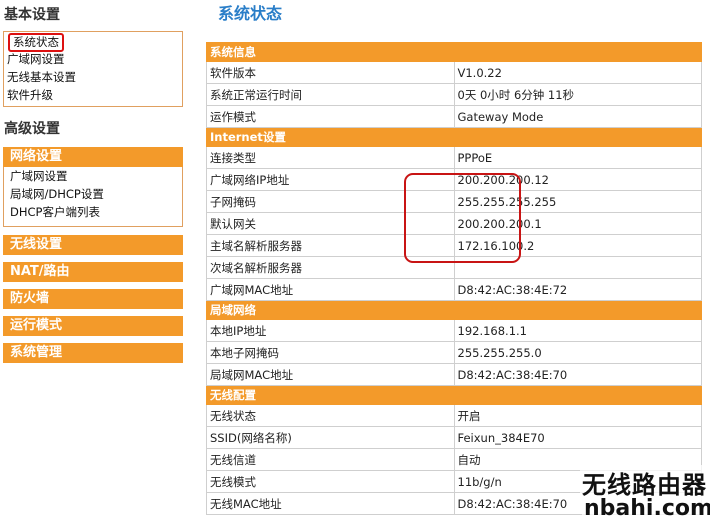  I want to click on operation-mode-button: 运行模式, so click(93, 326).